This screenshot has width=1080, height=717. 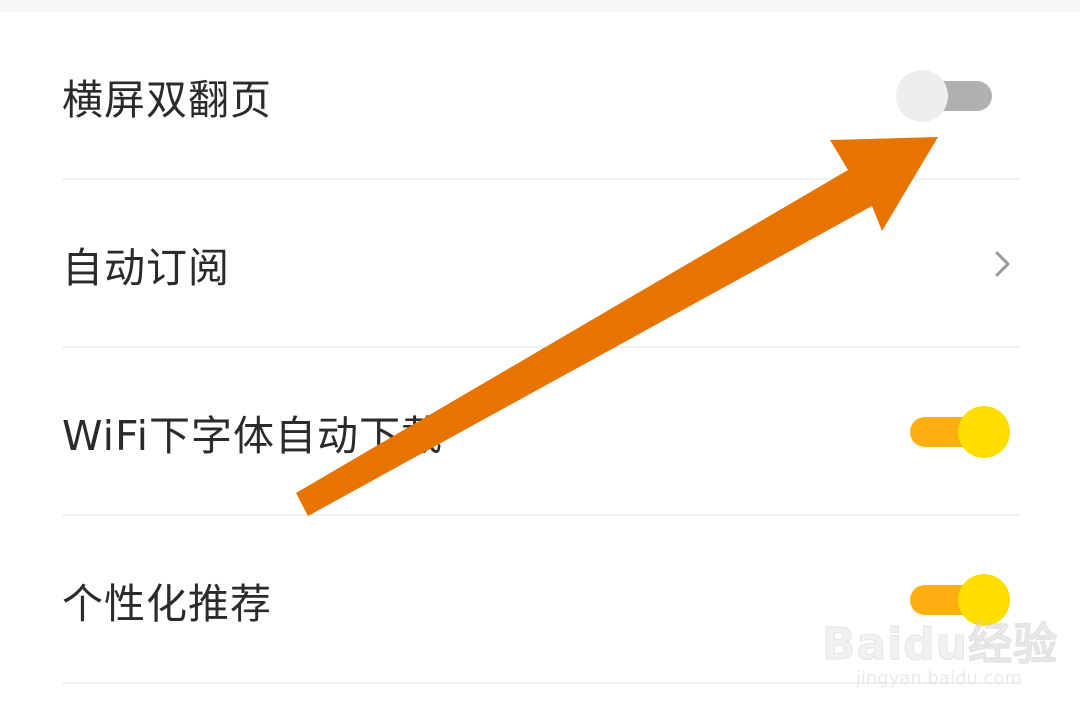 I want to click on baidu-jingyan-watermark: Baidu经验 jingyan.baidu.com, so click(x=939, y=653).